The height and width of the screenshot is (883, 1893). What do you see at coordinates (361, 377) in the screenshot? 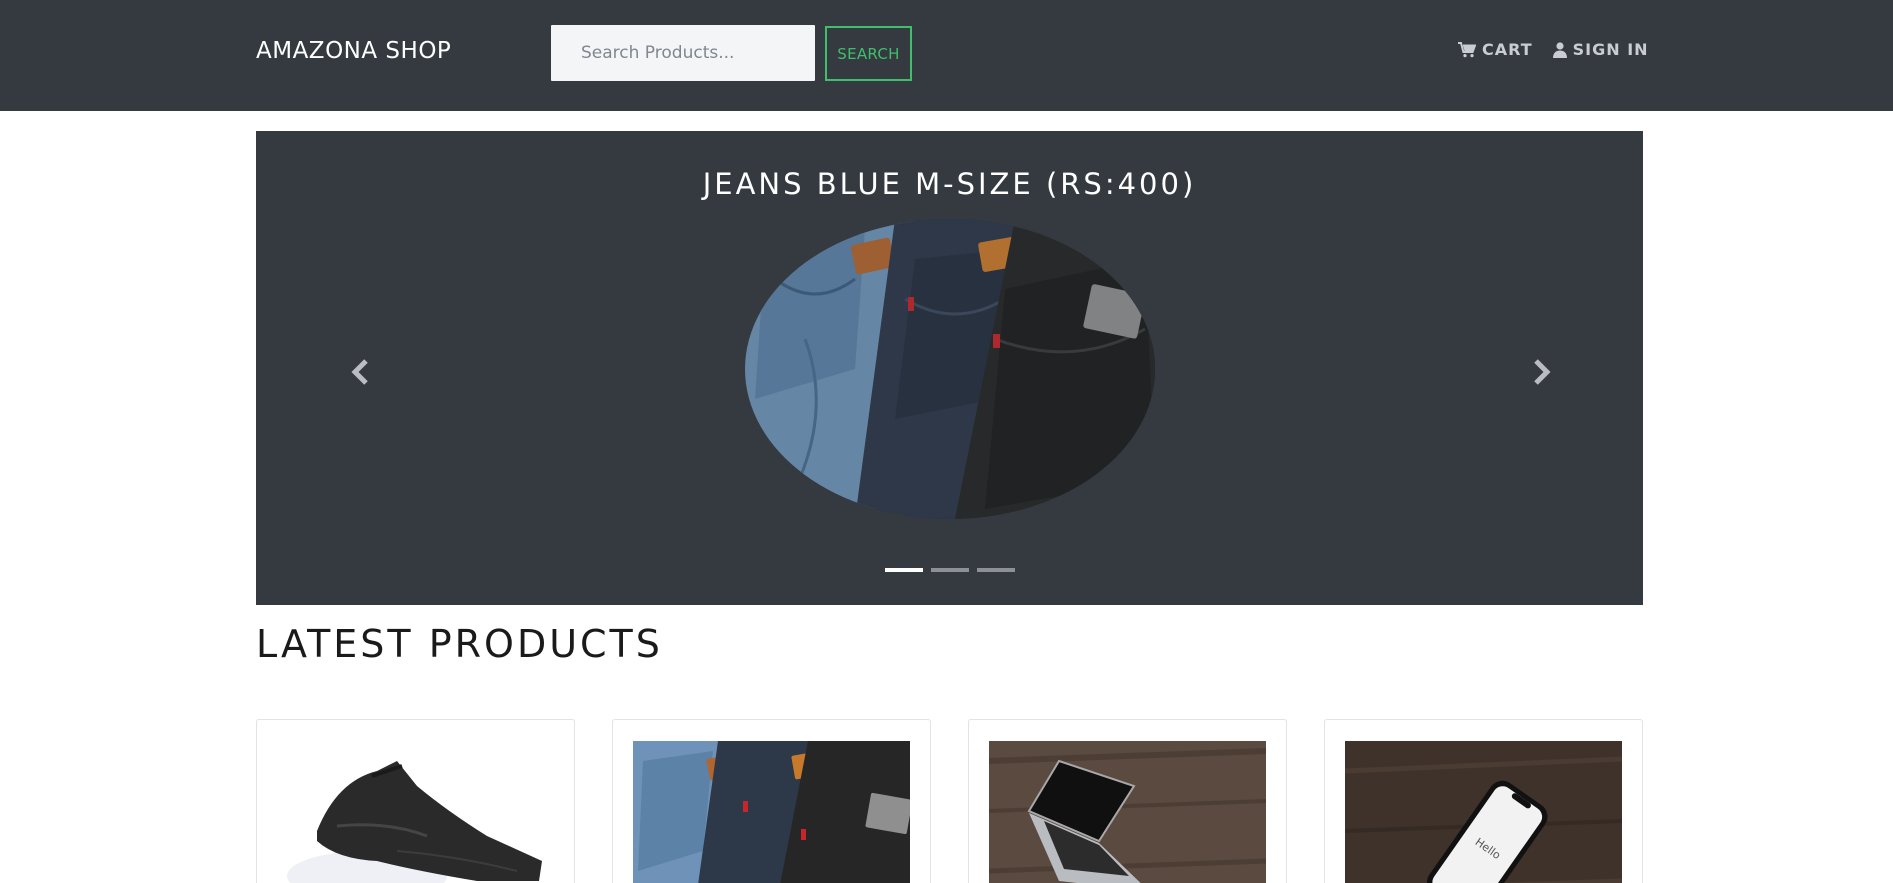
I see `chevron-left-icon` at bounding box center [361, 377].